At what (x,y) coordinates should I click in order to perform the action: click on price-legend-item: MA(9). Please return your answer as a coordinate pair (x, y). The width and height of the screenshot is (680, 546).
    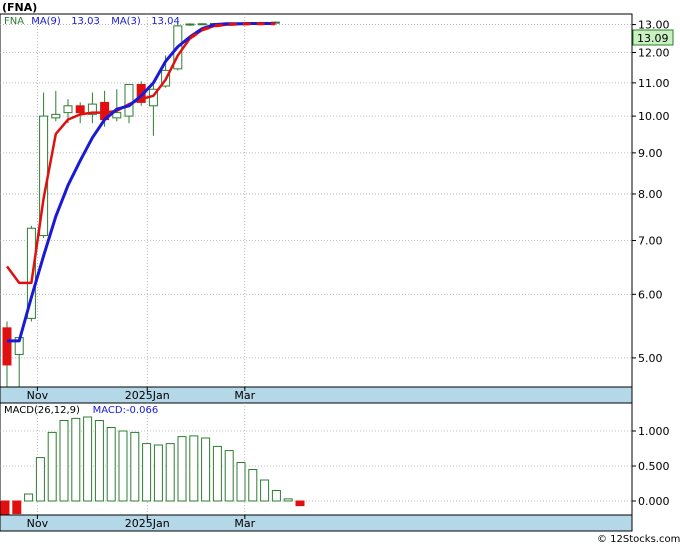
    Looking at the image, I should click on (46, 21).